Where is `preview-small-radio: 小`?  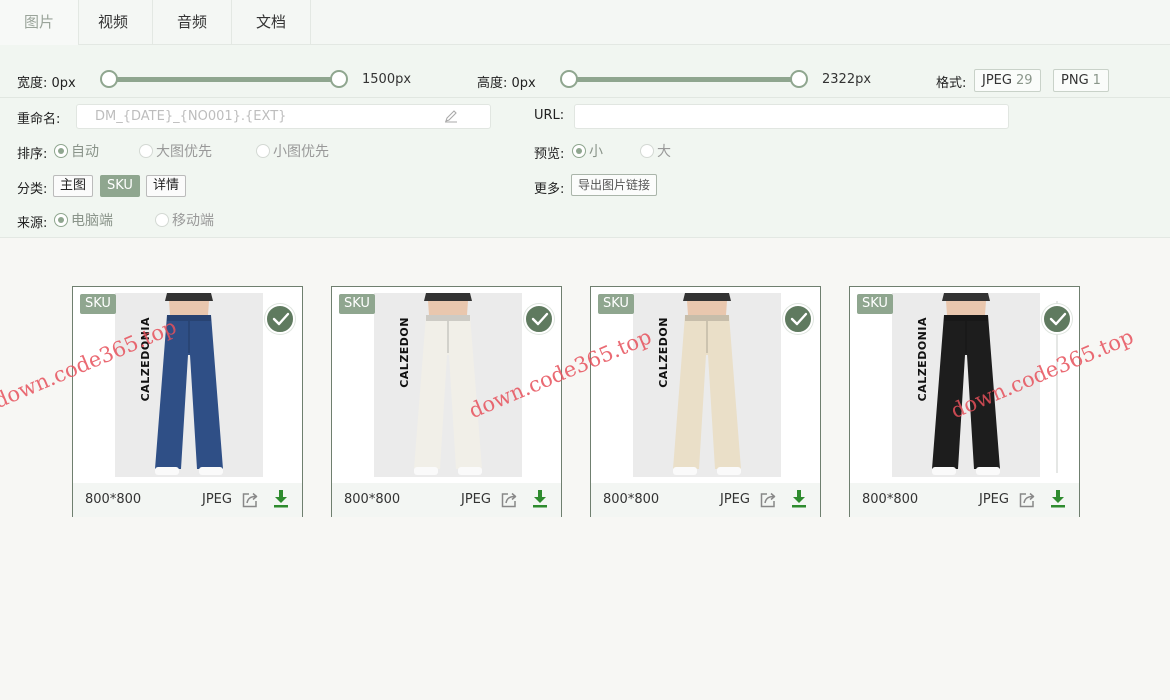
preview-small-radio: 小 is located at coordinates (587, 151).